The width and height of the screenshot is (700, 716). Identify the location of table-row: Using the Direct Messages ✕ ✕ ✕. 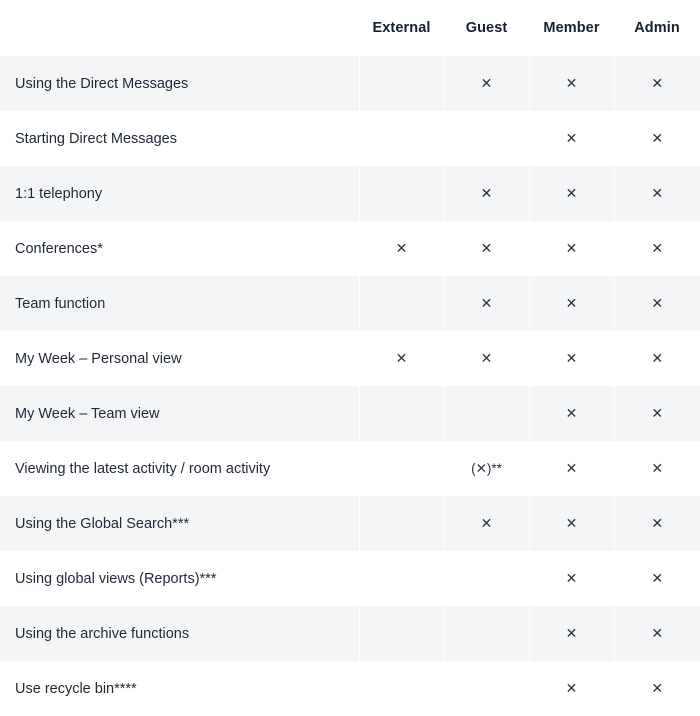
(350, 83).